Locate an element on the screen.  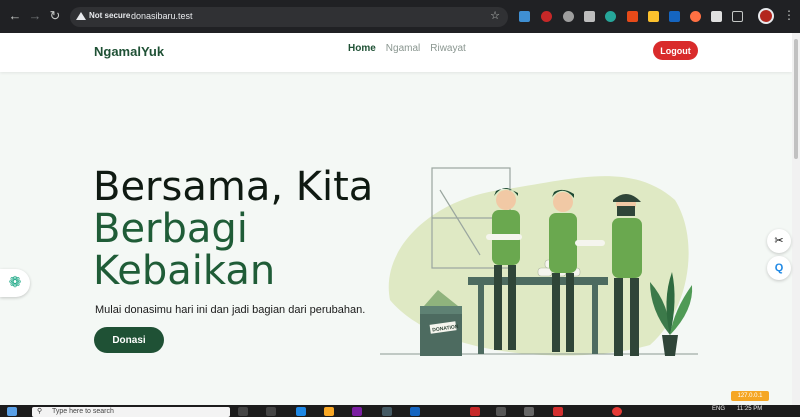
star-icon: ☆ is located at coordinates (495, 15).